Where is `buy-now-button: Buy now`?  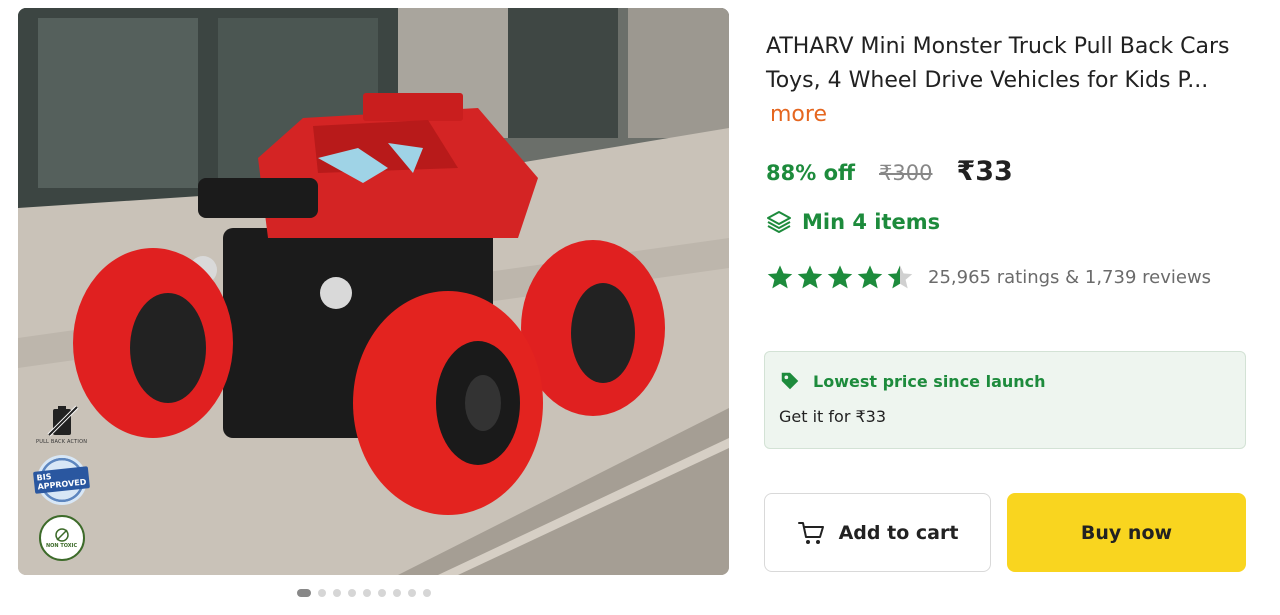 buy-now-button: Buy now is located at coordinates (1126, 532).